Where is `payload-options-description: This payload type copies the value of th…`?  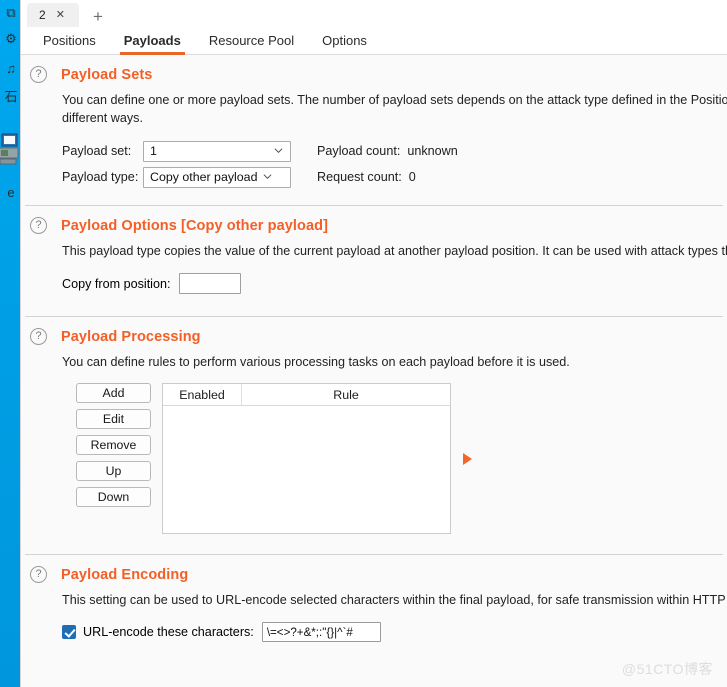 payload-options-description: This payload type copies the value of th… is located at coordinates (394, 251).